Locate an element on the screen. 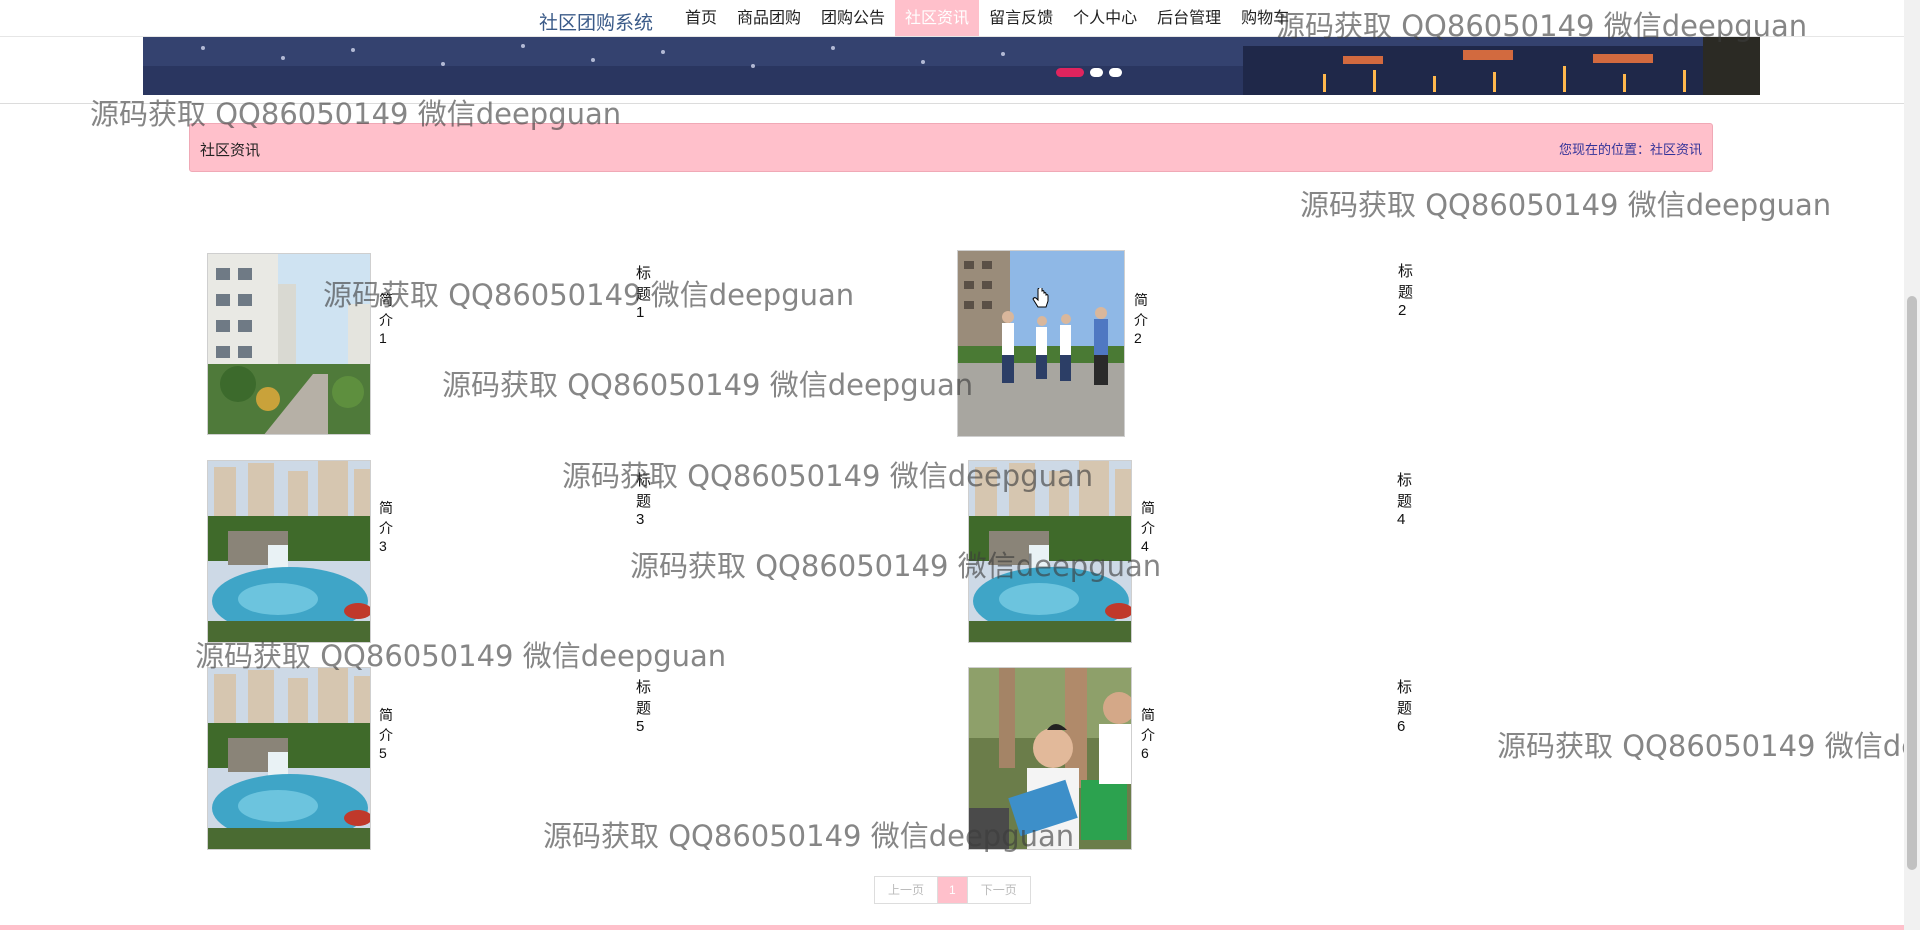  news-title: 标题5 is located at coordinates (643, 705).